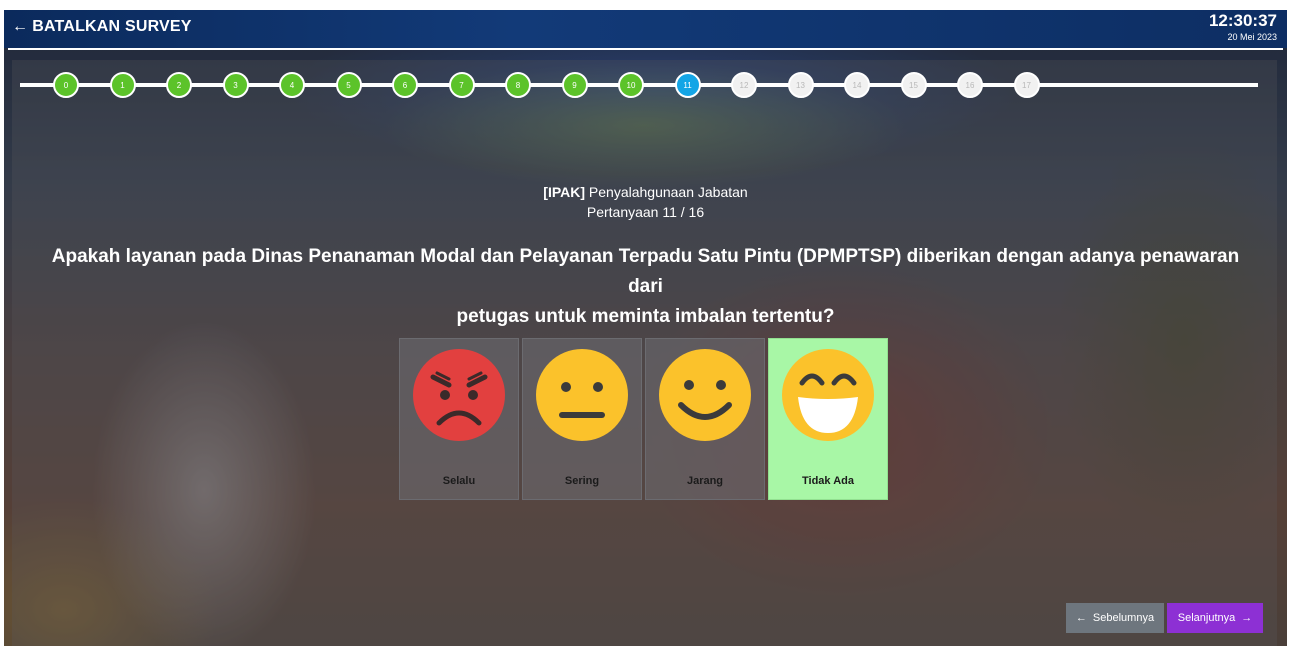 This screenshot has width=1291, height=646. I want to click on step-10: 10, so click(631, 85).